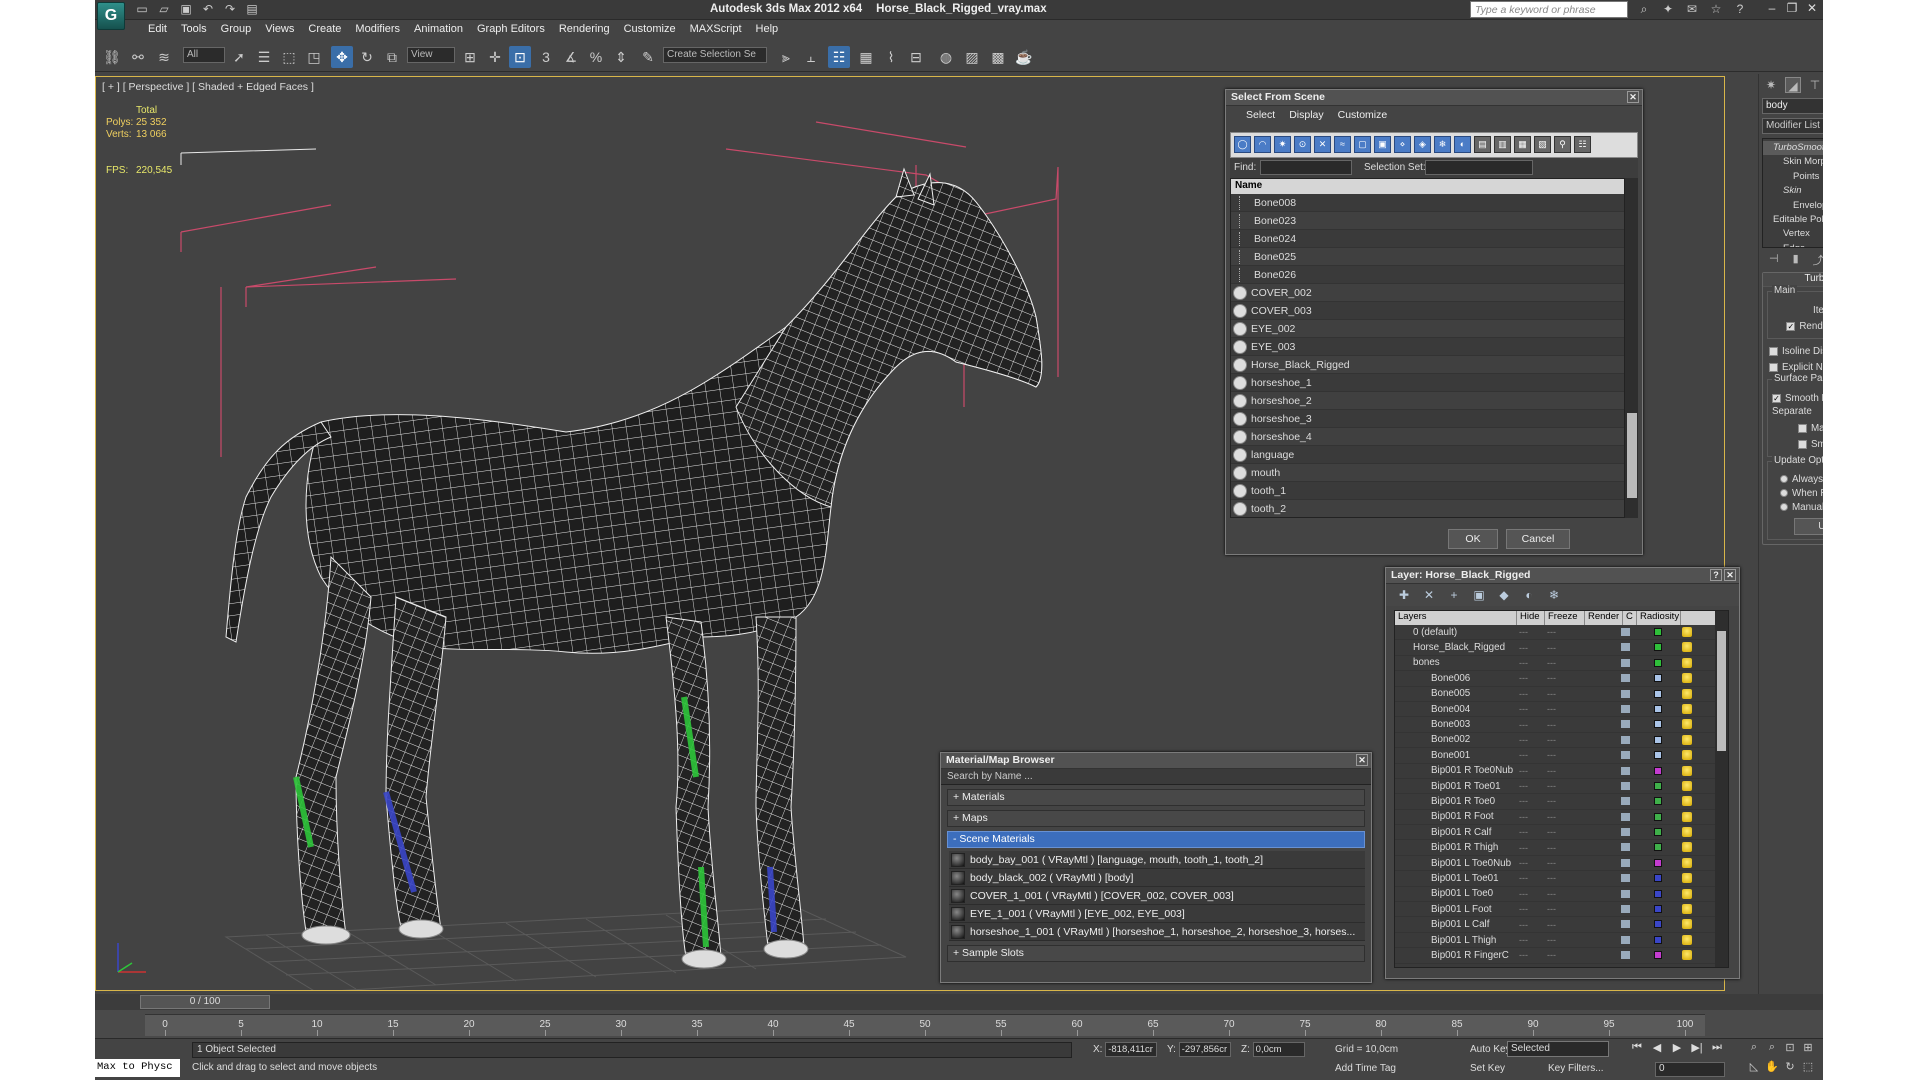  Describe the element at coordinates (1561, 895) in the screenshot. I see `layer-row: Bip001 L Toe0 --- ---` at that location.